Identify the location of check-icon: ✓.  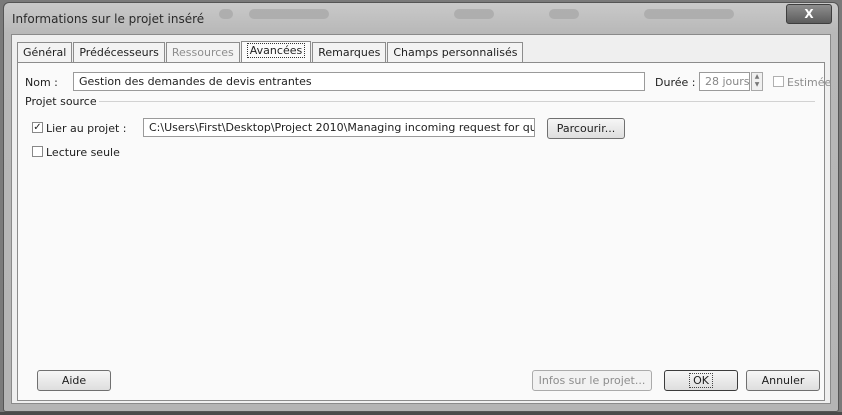
(37, 127).